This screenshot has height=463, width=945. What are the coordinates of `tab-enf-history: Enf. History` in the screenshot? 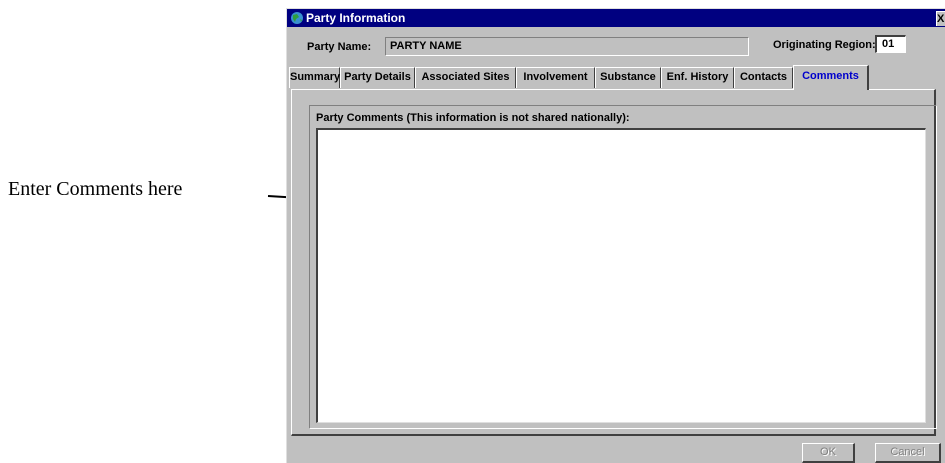 It's located at (697, 77).